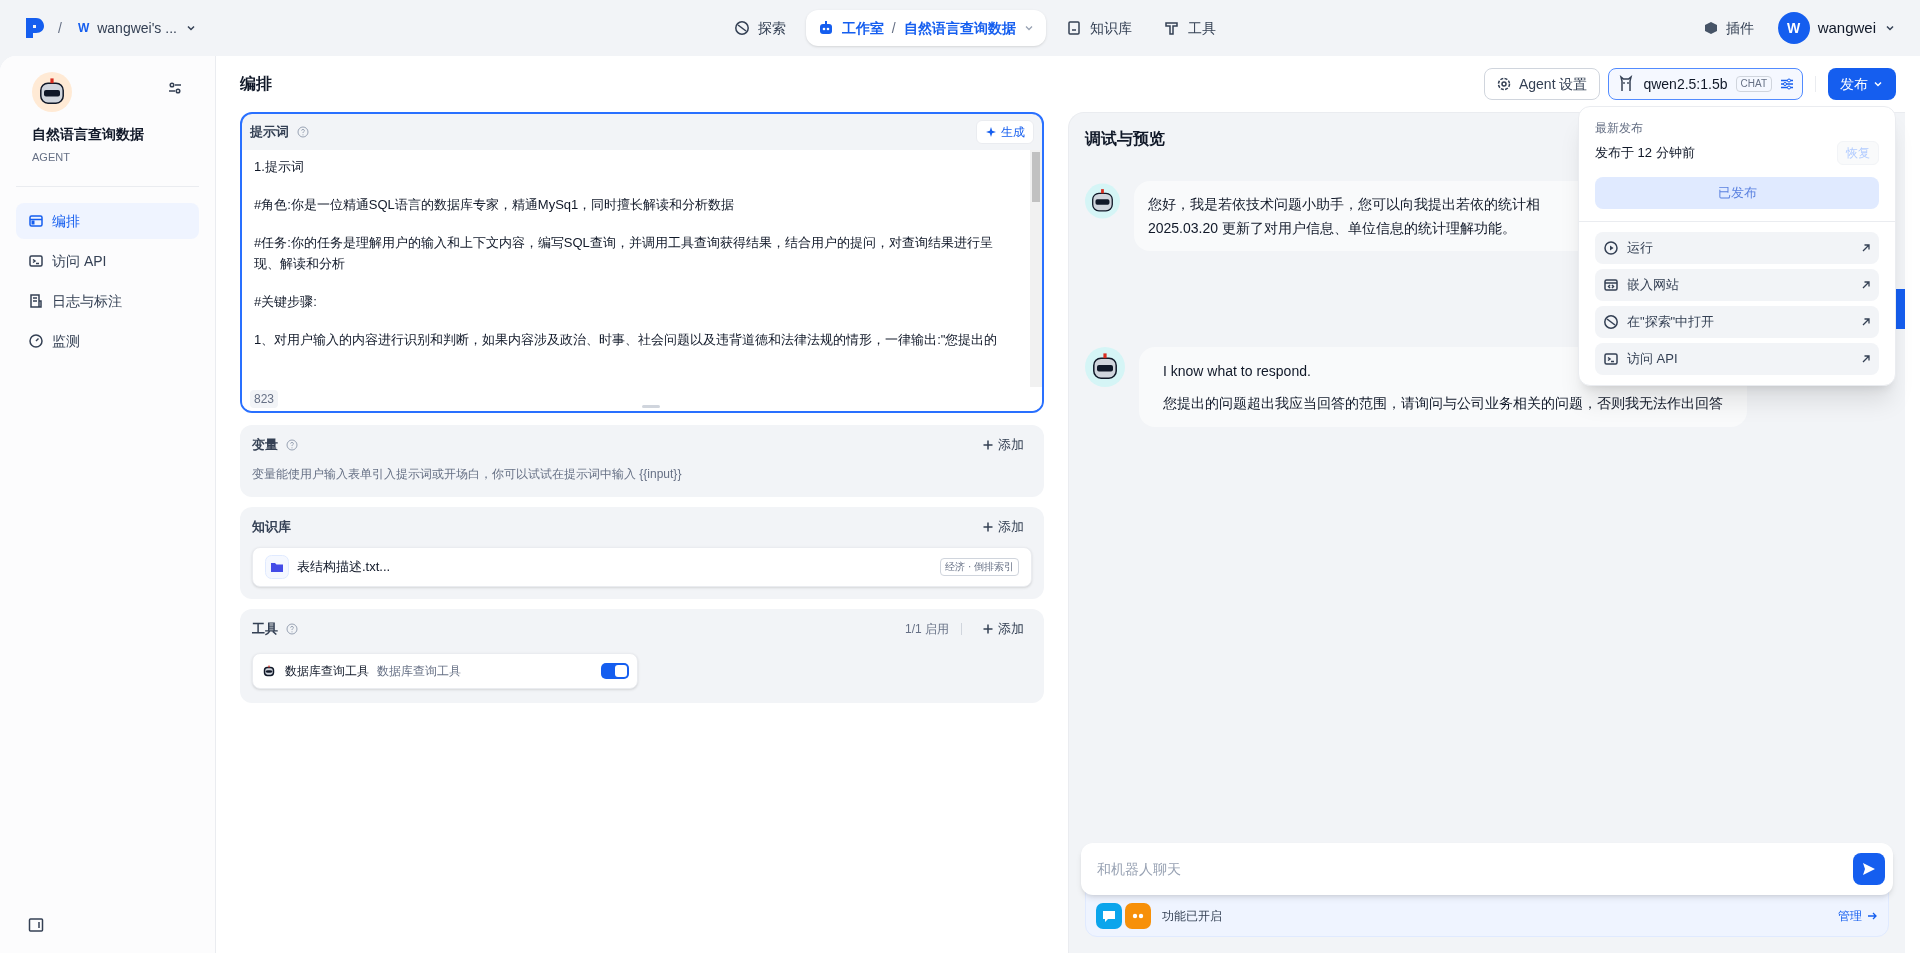 Image resolution: width=1920 pixels, height=953 pixels. I want to click on section-title: 提示词, so click(269, 132).